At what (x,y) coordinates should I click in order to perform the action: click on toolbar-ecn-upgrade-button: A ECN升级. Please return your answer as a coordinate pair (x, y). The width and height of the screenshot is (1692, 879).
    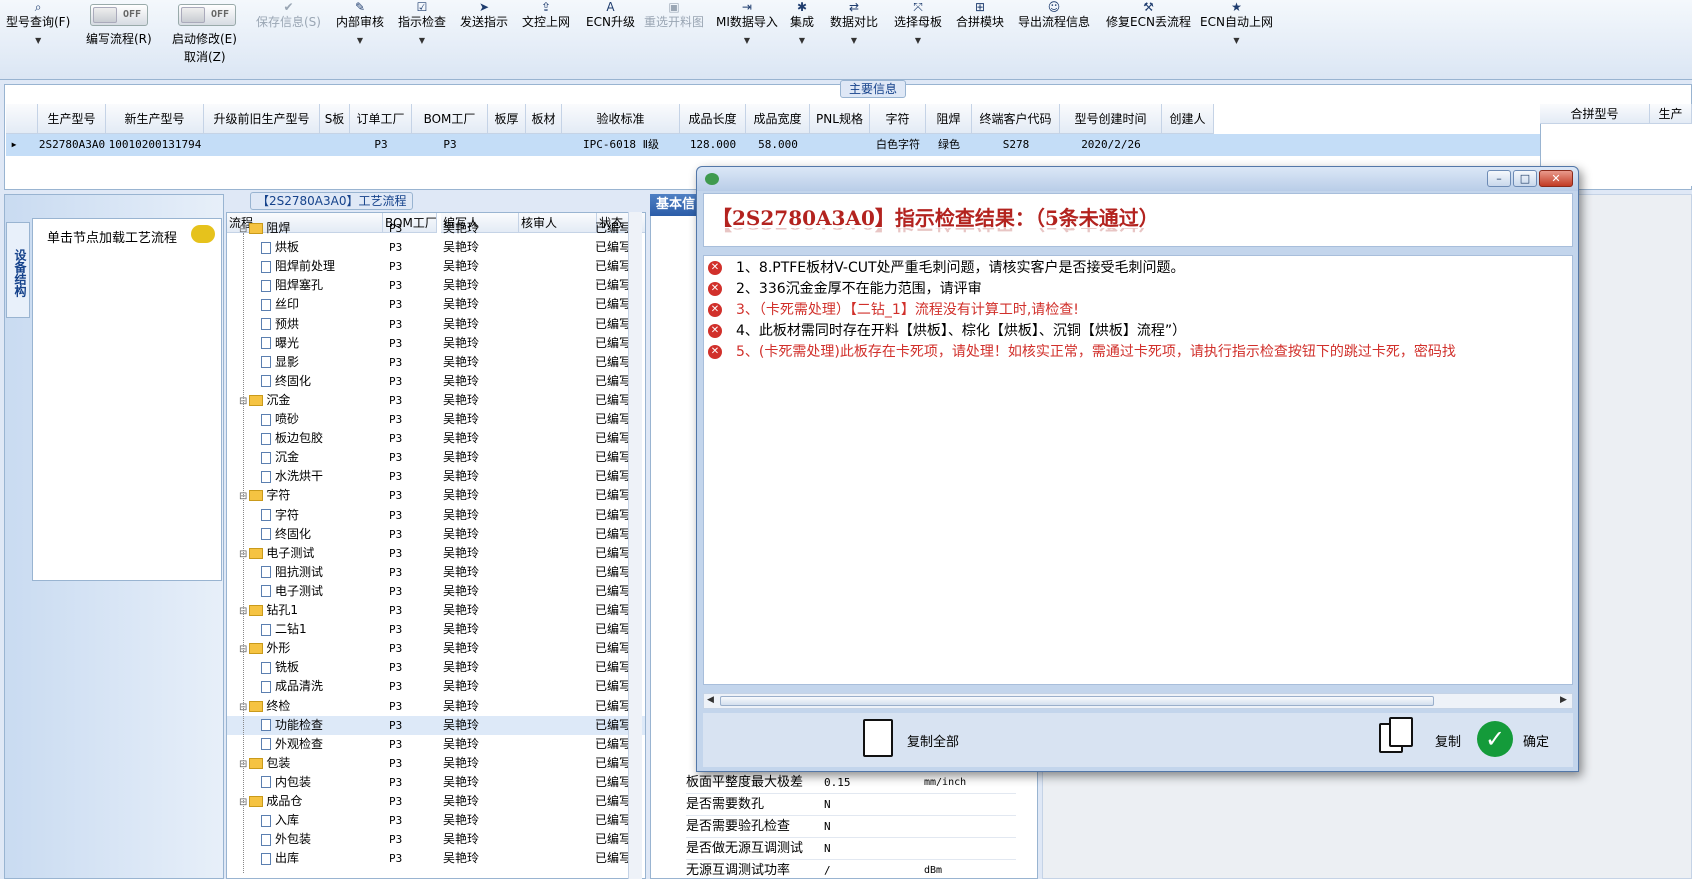
    Looking at the image, I should click on (610, 35).